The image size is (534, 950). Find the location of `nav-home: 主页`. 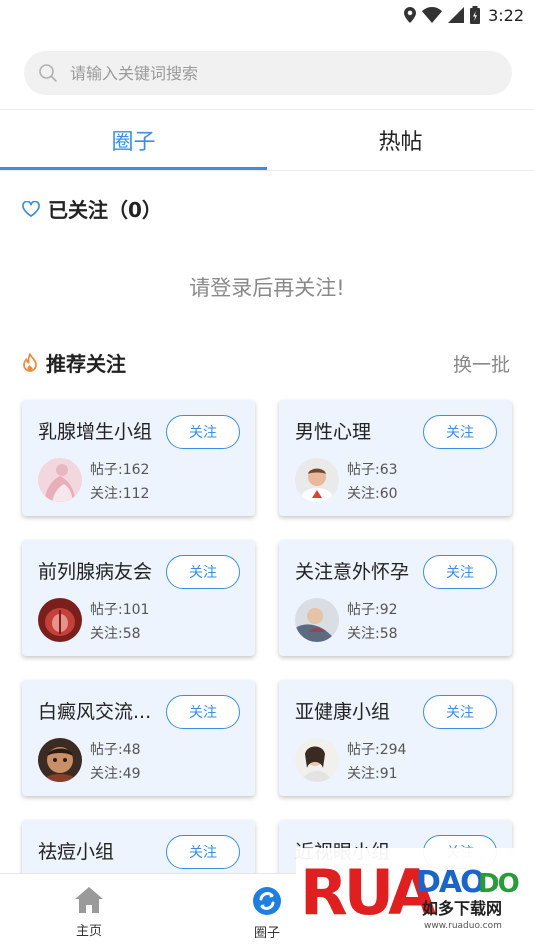

nav-home: 主页 is located at coordinates (89, 912).